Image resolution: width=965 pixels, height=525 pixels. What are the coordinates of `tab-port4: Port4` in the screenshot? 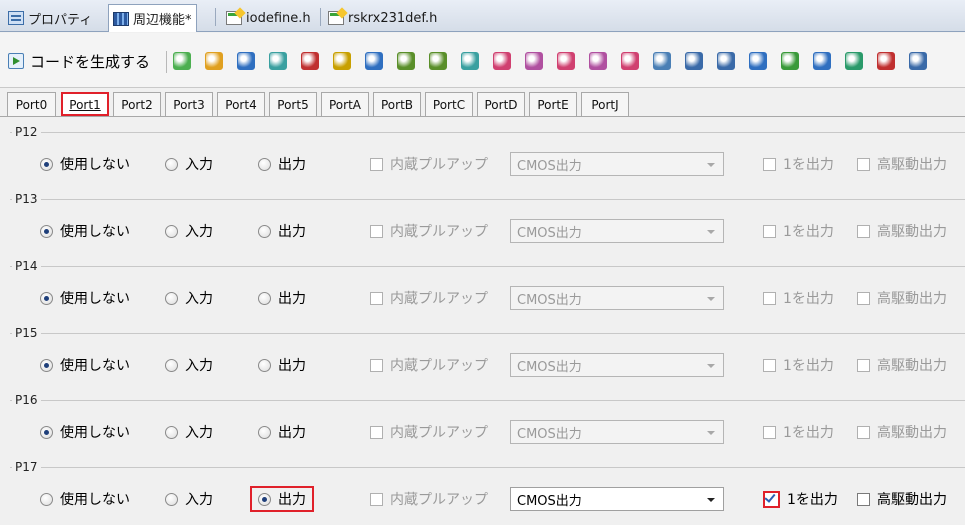 It's located at (241, 104).